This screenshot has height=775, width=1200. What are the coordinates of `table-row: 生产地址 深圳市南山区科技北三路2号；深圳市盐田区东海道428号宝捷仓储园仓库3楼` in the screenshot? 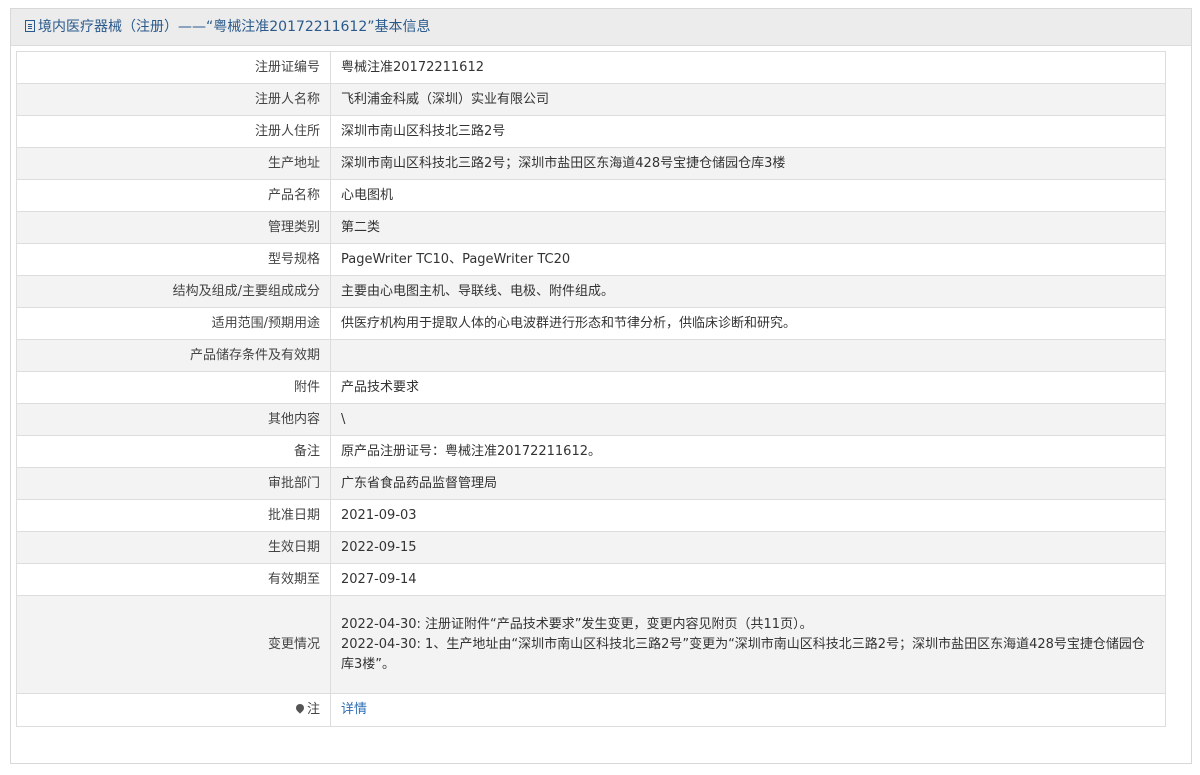 It's located at (591, 163).